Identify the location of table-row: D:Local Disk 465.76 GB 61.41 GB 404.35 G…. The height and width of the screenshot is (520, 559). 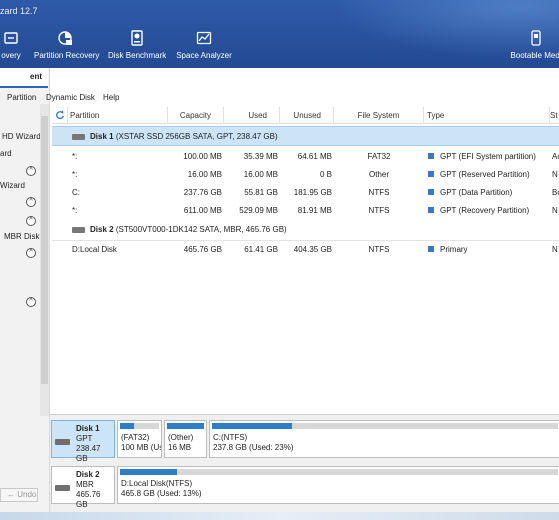
(305, 250).